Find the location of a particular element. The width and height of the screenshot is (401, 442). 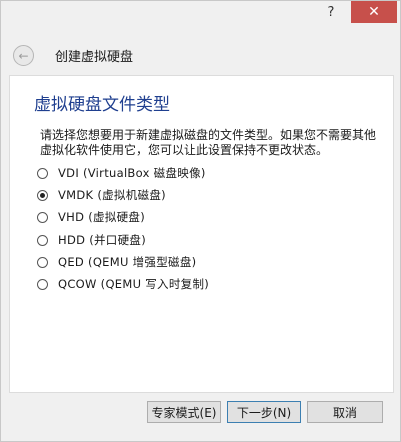

back-button: ← is located at coordinates (23, 55).